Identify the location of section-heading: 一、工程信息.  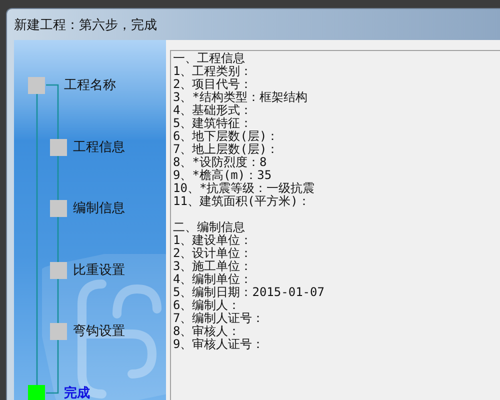
(209, 58).